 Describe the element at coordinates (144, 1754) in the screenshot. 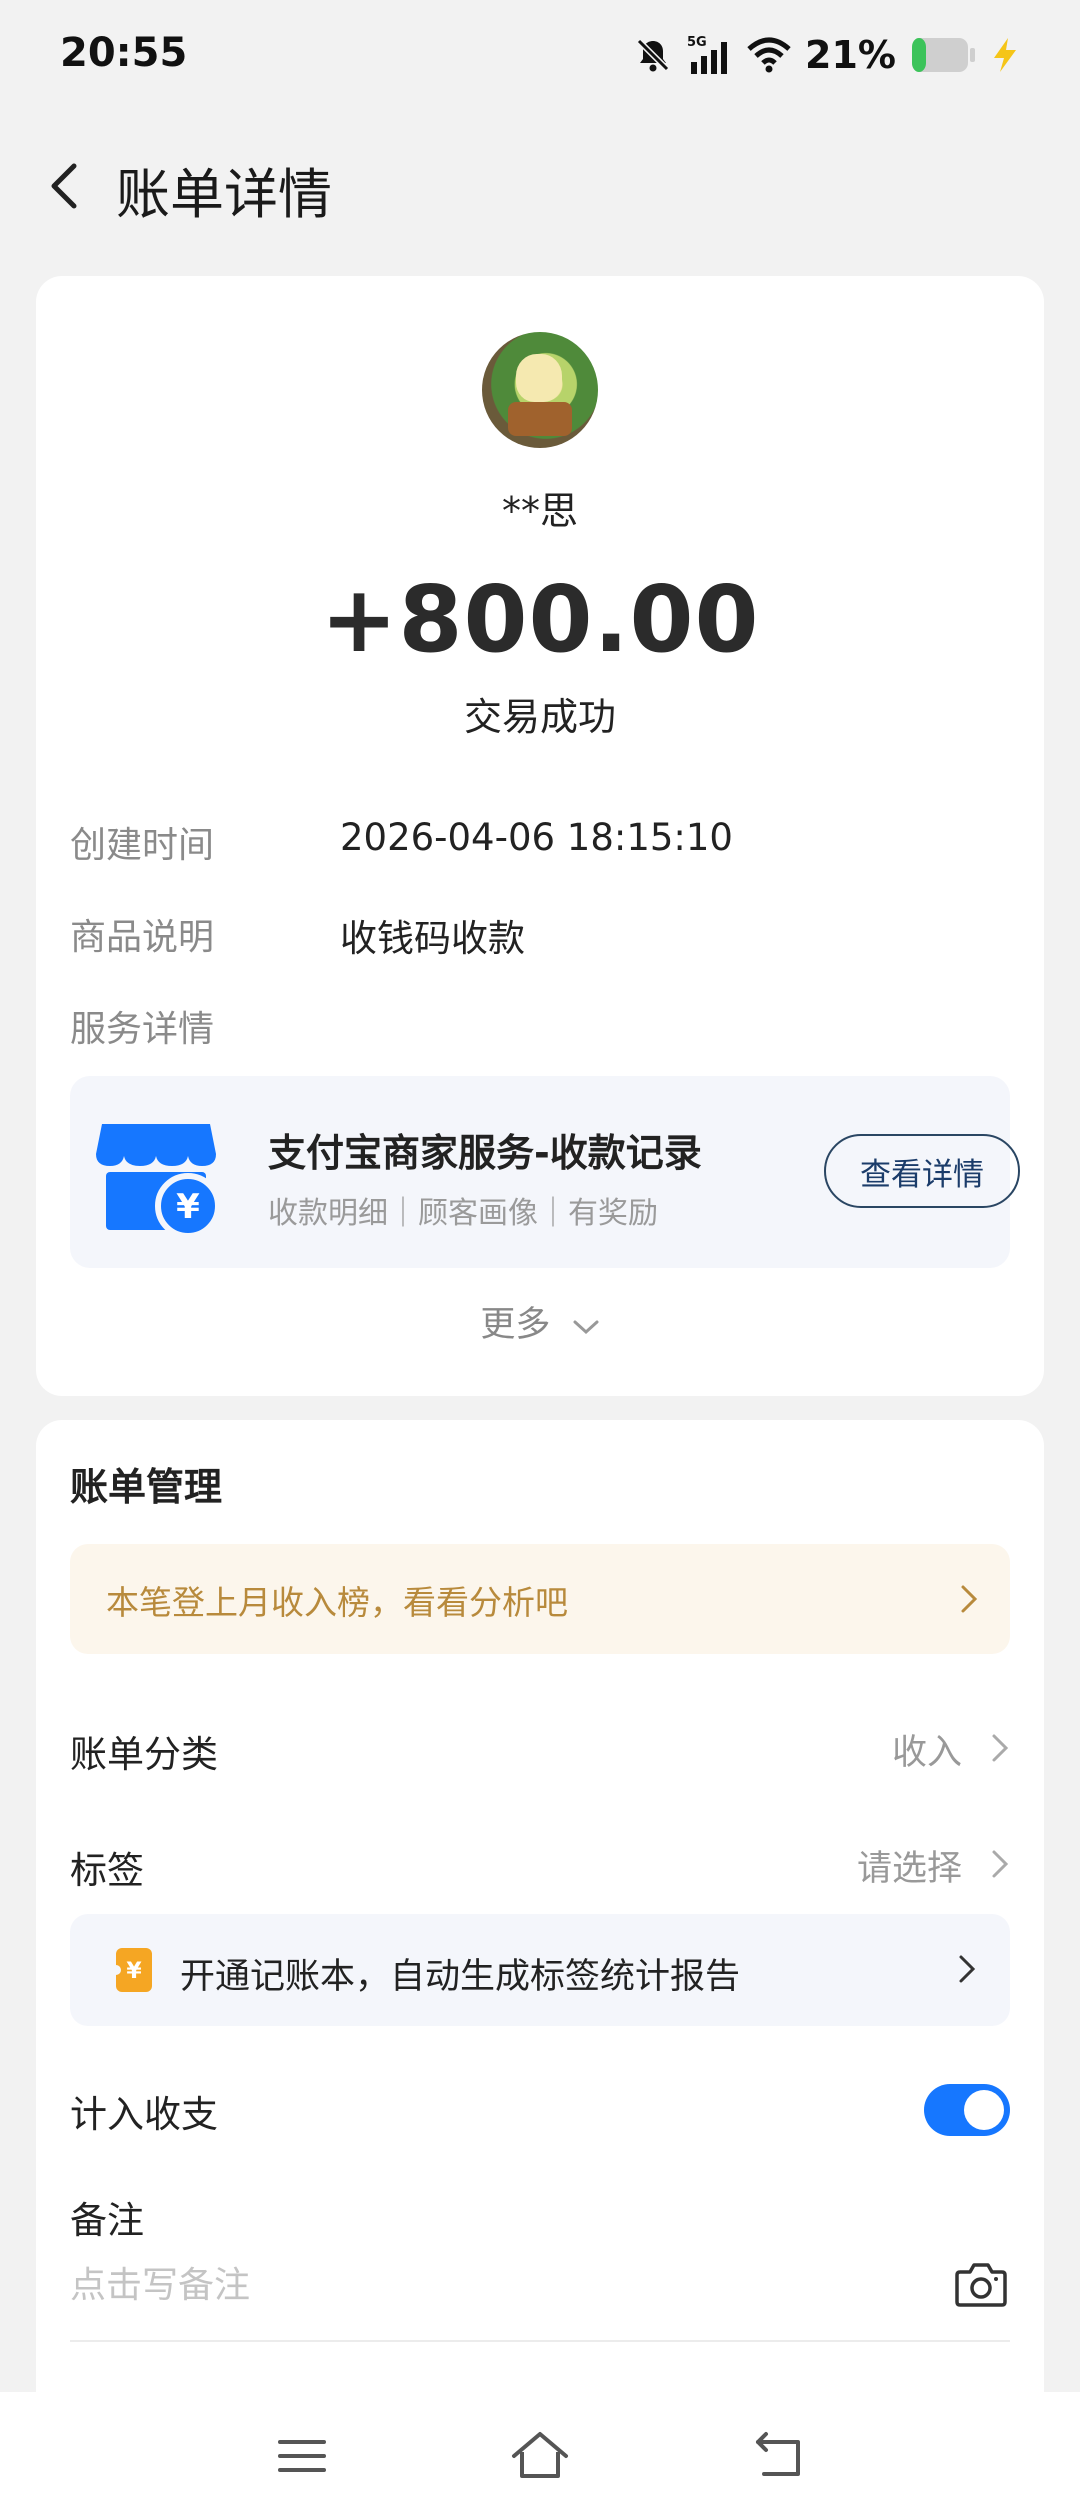

I see `bill-category-label: 账单分类` at that location.